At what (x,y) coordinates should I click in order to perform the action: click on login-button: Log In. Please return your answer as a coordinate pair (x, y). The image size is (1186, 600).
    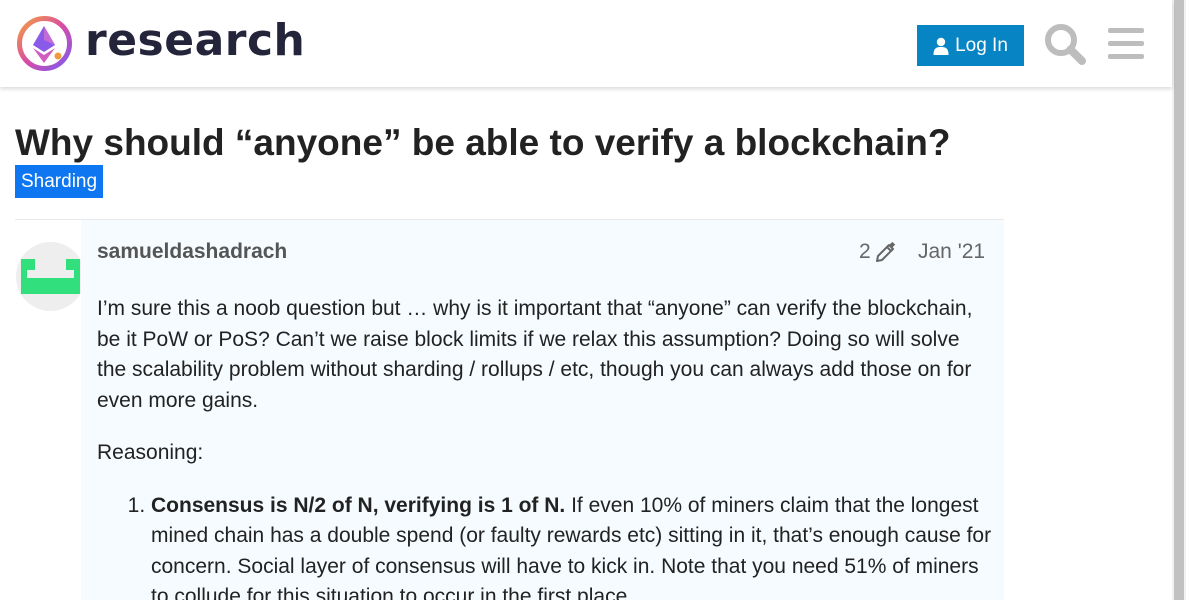
    Looking at the image, I should click on (970, 45).